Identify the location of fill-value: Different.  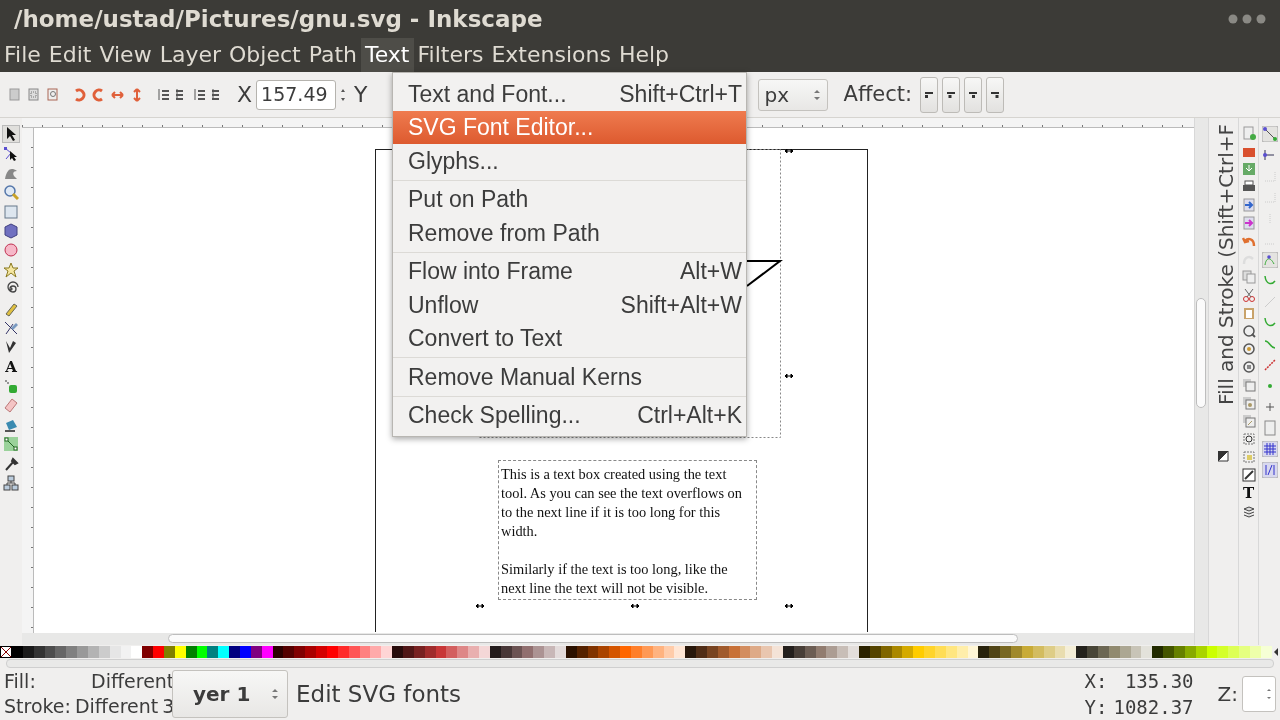
(132, 681).